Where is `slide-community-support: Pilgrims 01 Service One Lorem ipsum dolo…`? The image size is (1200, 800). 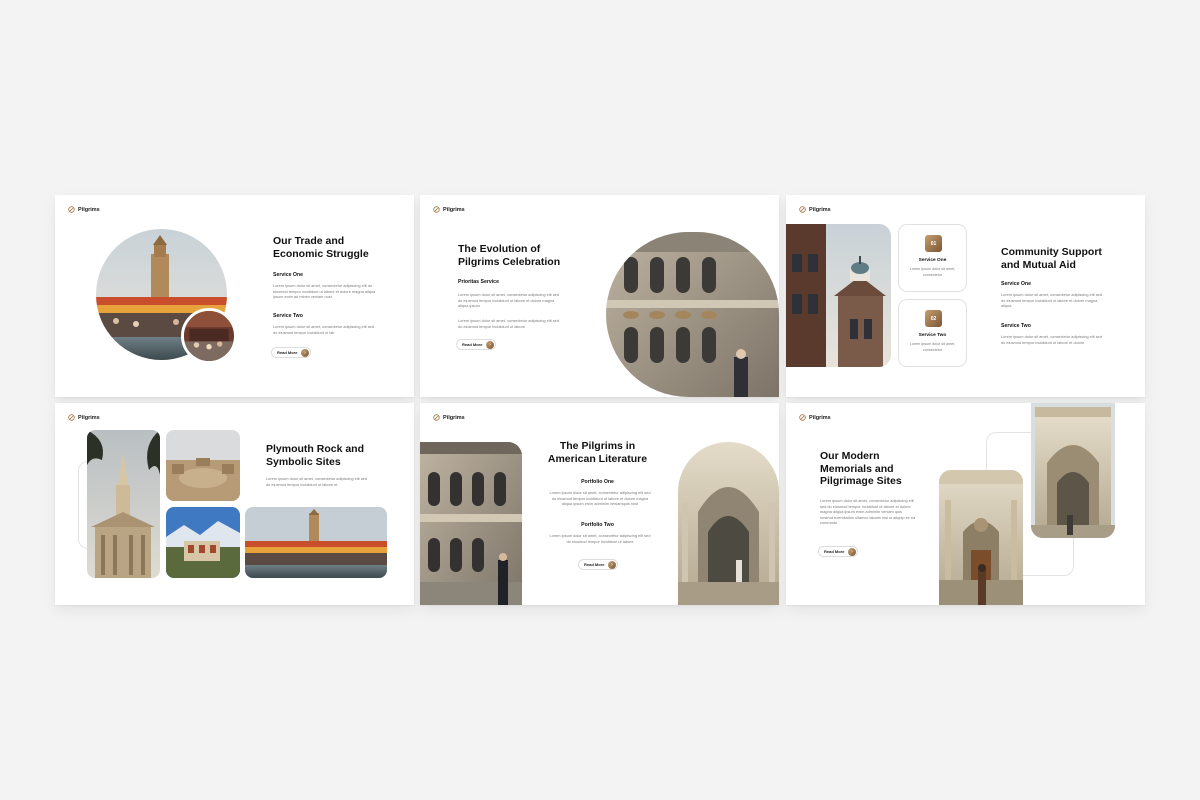 slide-community-support: Pilgrims 01 Service One Lorem ipsum dolo… is located at coordinates (965, 296).